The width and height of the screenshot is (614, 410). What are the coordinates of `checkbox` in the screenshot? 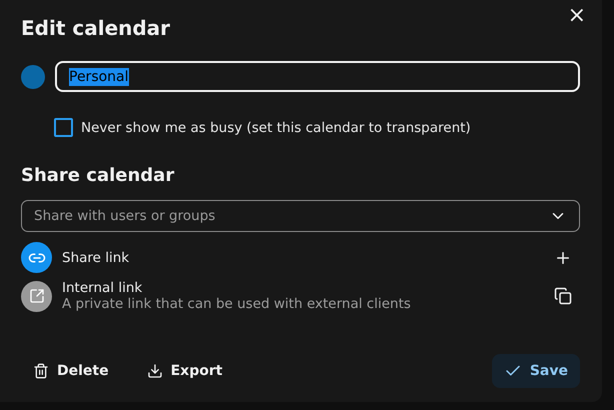 It's located at (63, 127).